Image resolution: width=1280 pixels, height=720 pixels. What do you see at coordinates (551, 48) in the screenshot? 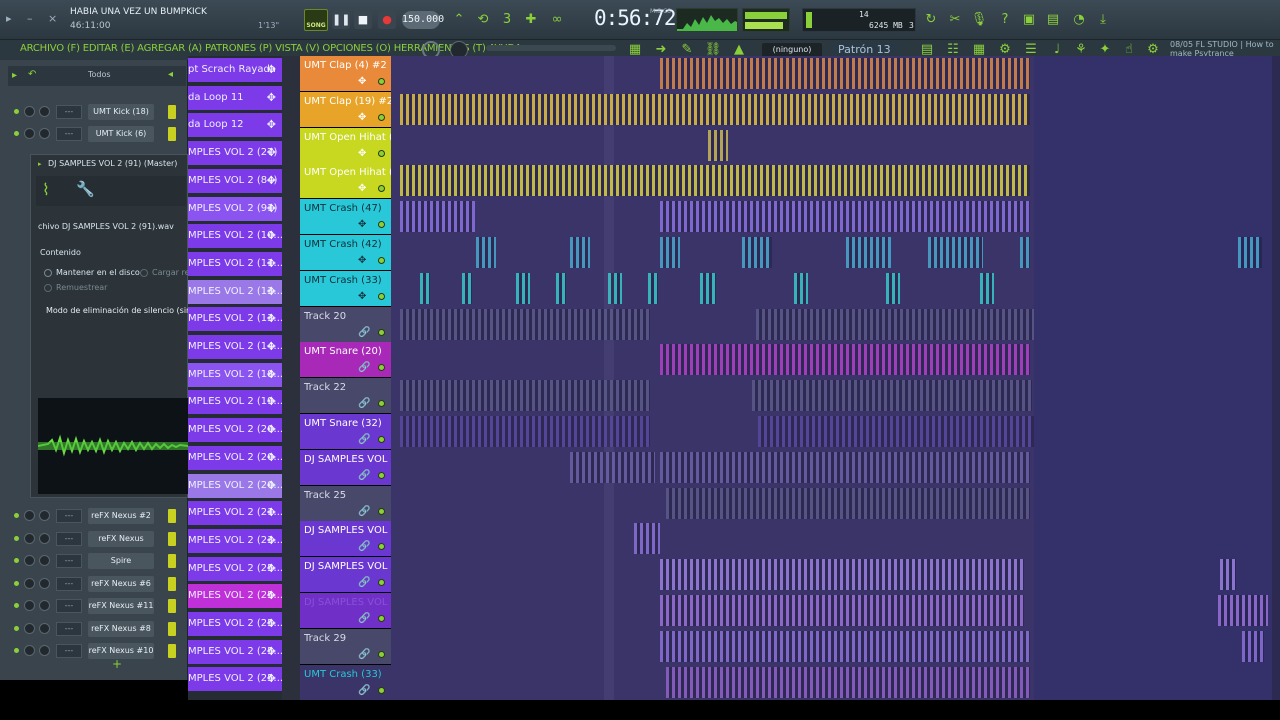
I see `position-slider` at bounding box center [551, 48].